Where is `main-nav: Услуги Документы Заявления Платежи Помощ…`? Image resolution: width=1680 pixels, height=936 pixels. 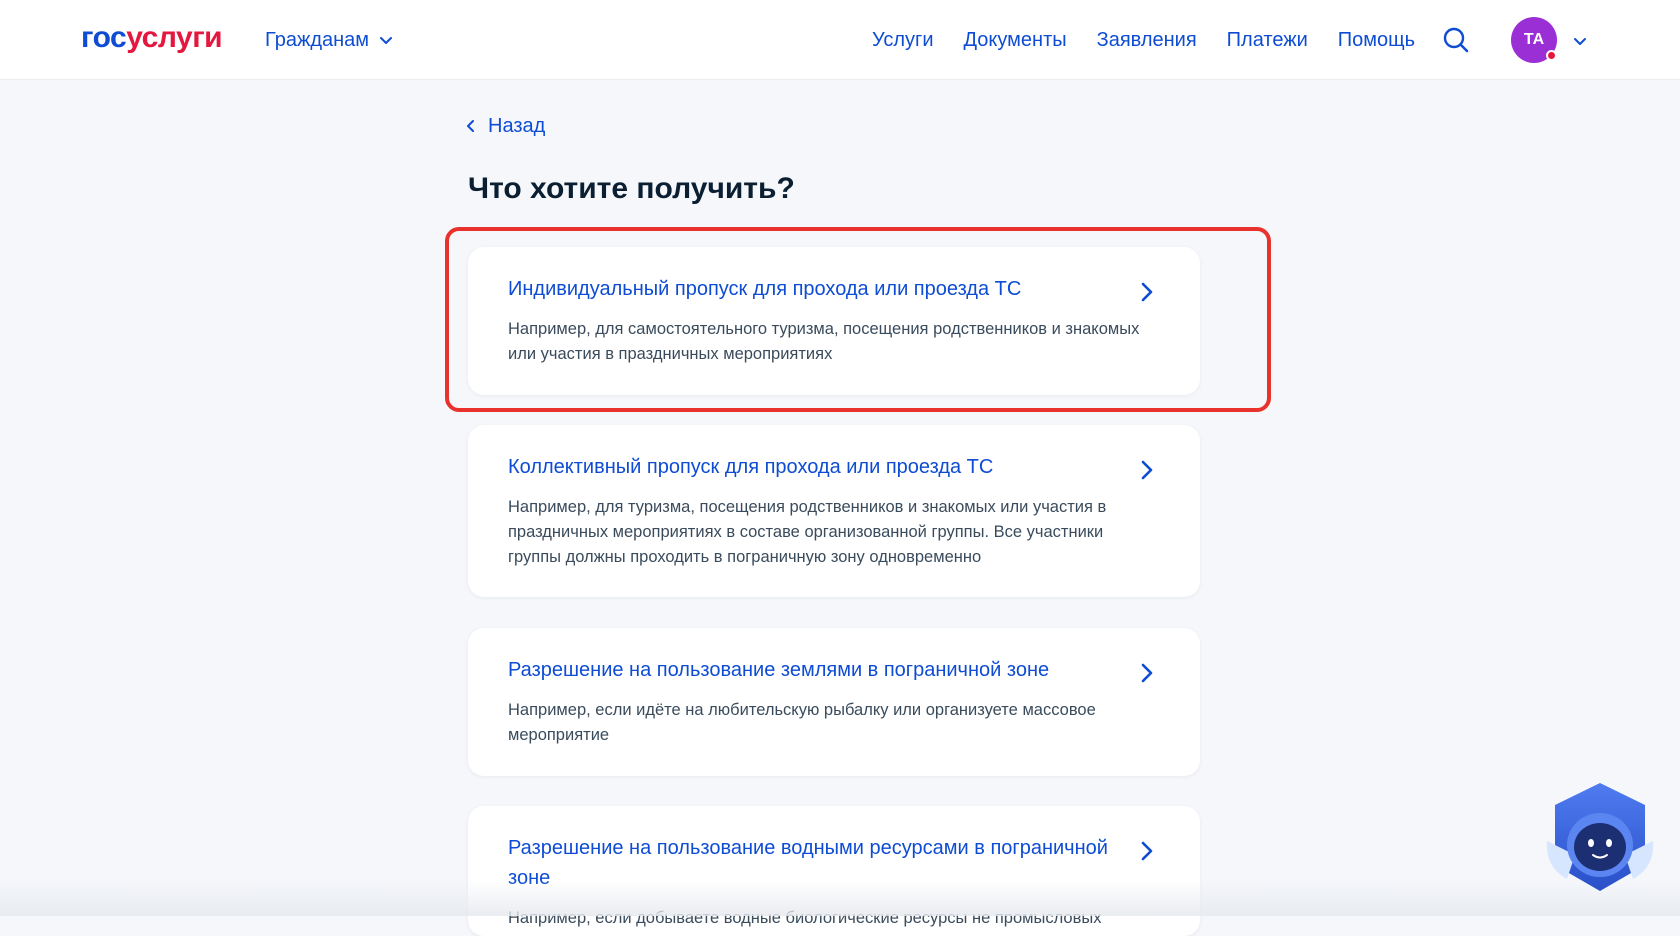
main-nav: Услуги Документы Заявления Платежи Помощ… is located at coordinates (1143, 40).